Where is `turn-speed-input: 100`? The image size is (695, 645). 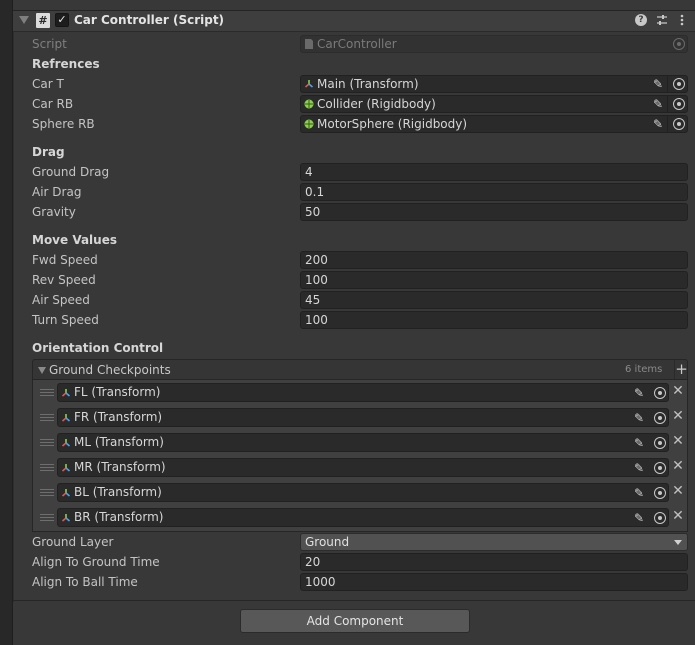
turn-speed-input: 100 is located at coordinates (494, 320).